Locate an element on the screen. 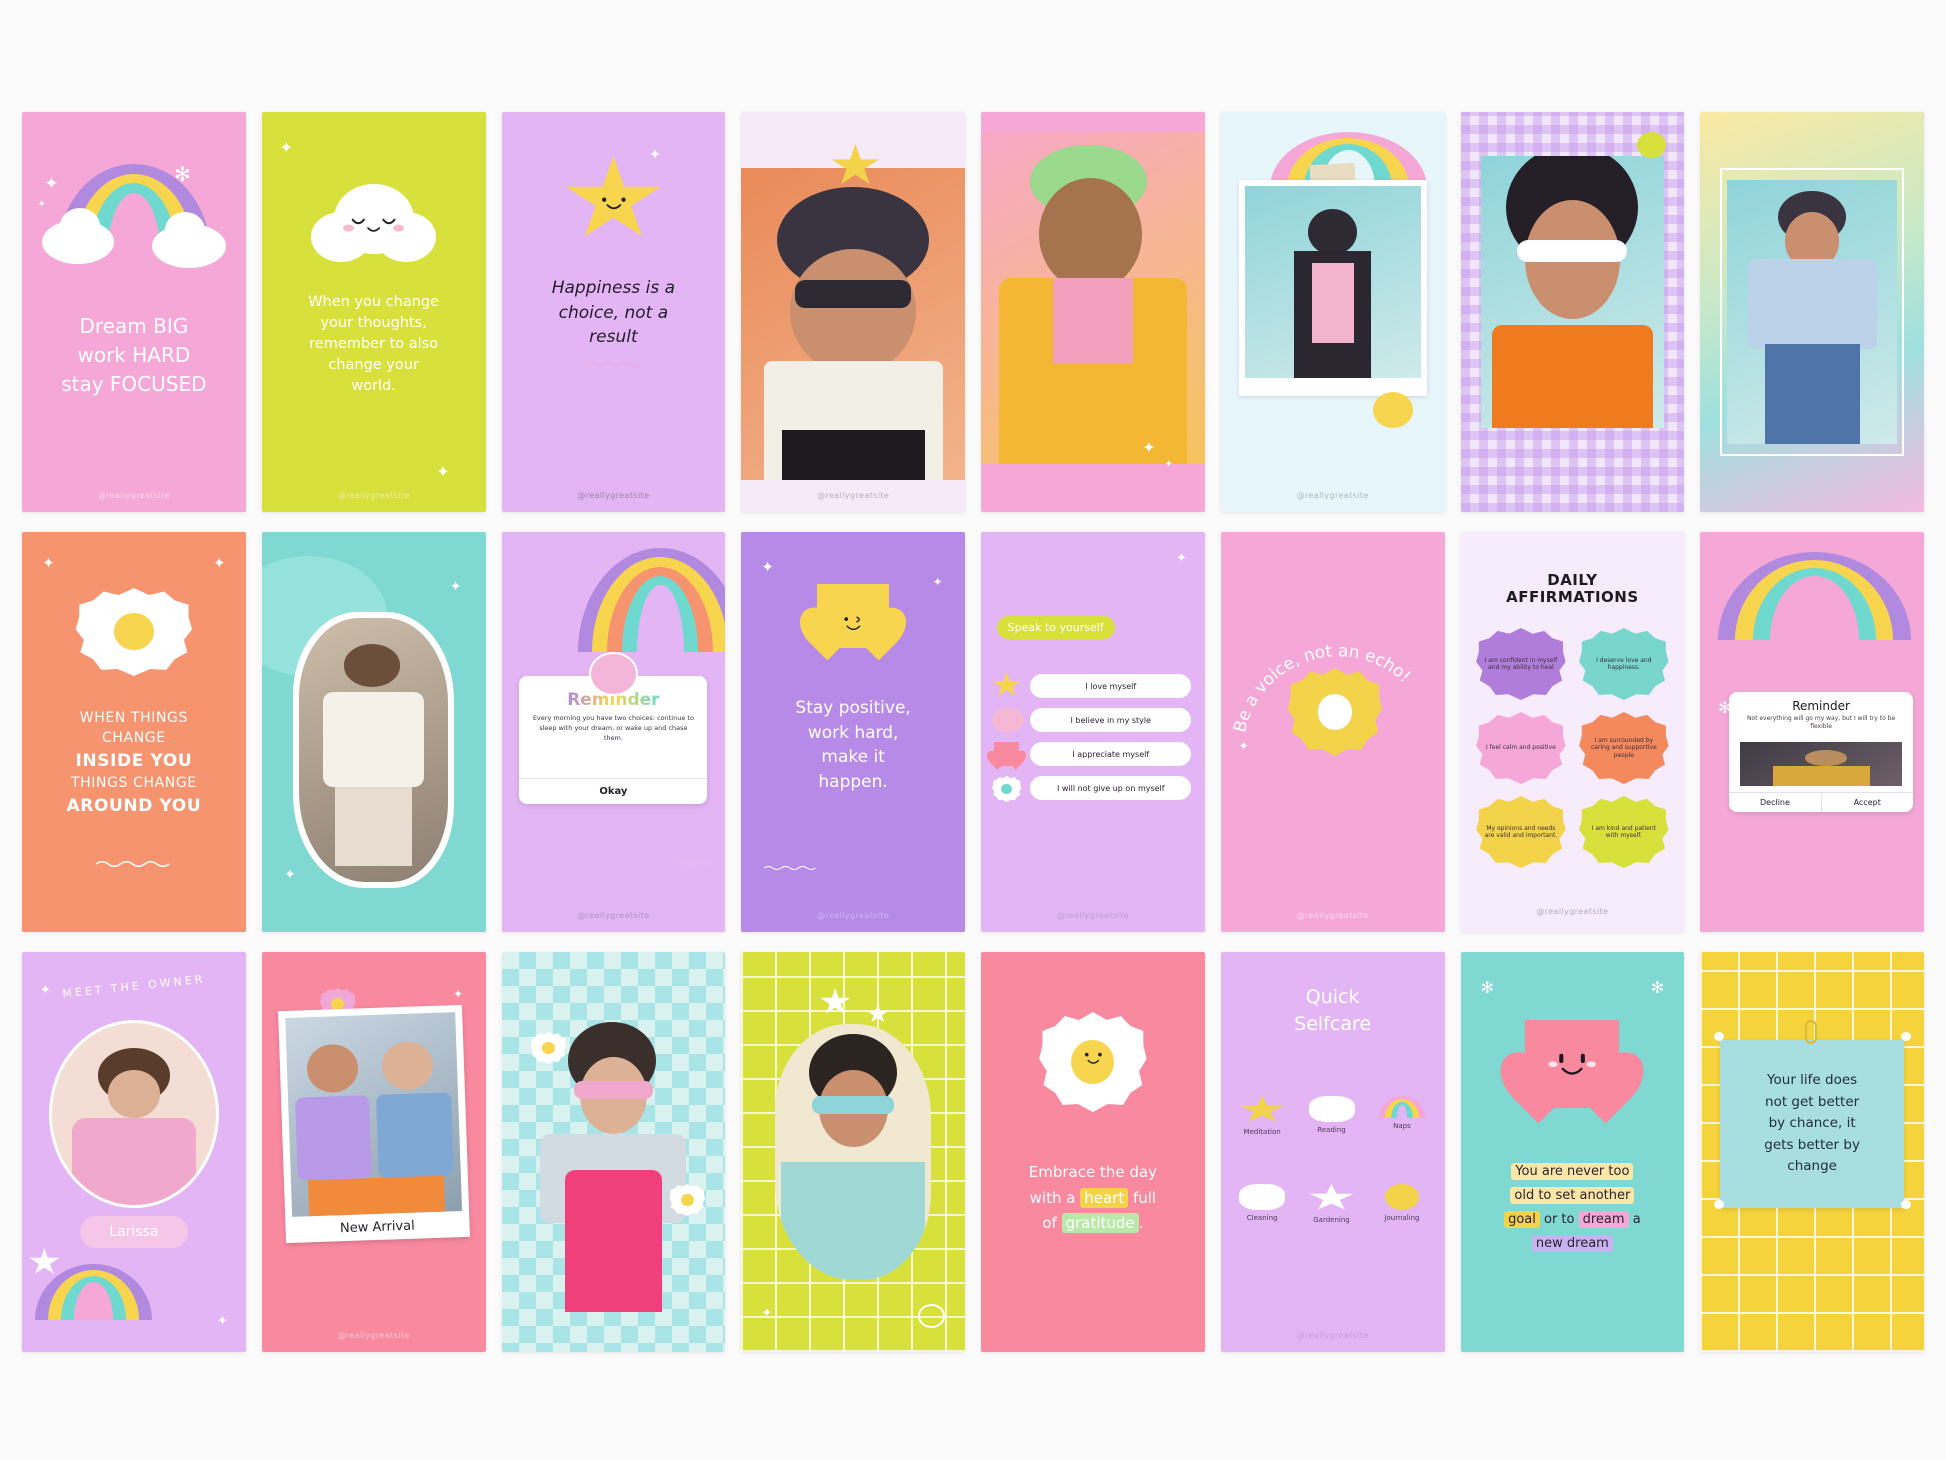  quote-text: Happiness is a choice, not a result is located at coordinates (613, 313).